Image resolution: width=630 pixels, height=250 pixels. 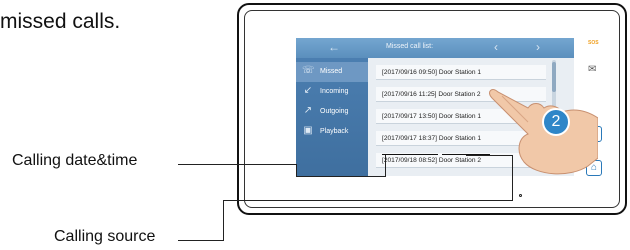 What do you see at coordinates (237, 164) in the screenshot?
I see `date-time-leader` at bounding box center [237, 164].